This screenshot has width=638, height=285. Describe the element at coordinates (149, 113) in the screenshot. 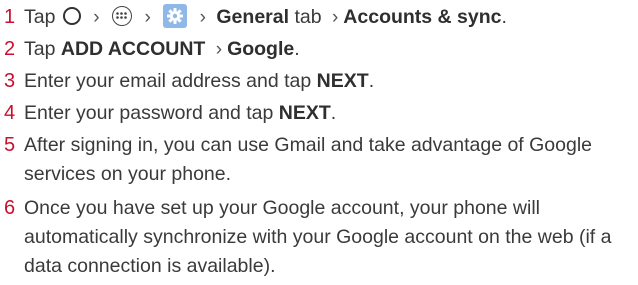

I see `step-text-pre: Enter your password and tap` at that location.